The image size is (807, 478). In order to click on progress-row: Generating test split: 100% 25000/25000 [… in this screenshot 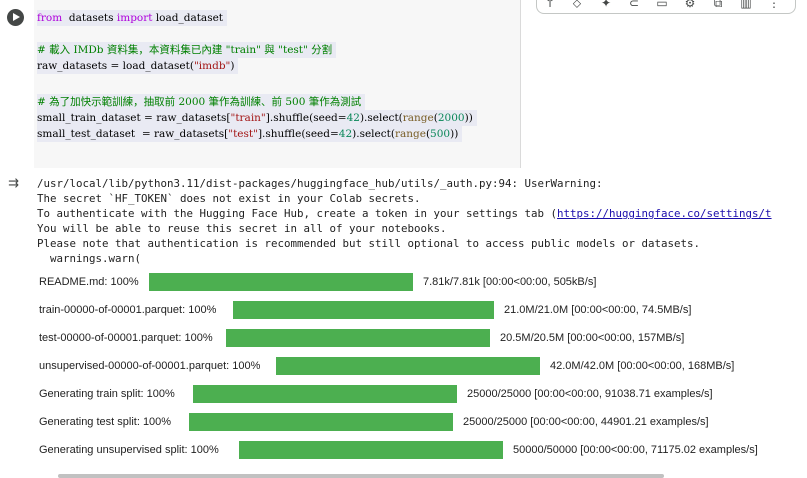, I will do `click(419, 422)`.